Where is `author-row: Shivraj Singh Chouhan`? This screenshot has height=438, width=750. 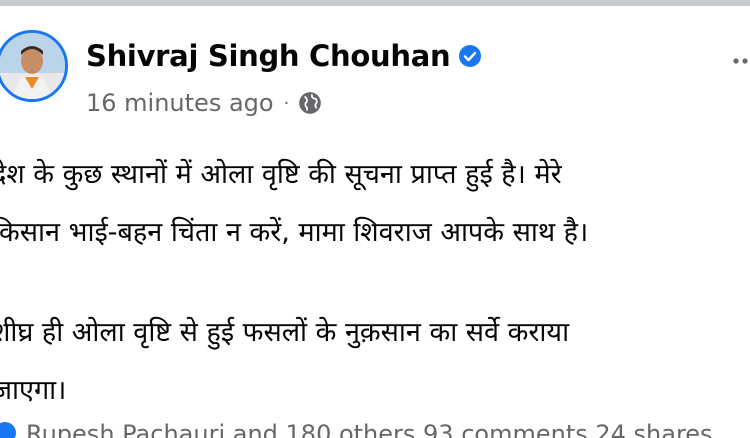 author-row: Shivraj Singh Chouhan is located at coordinates (284, 56).